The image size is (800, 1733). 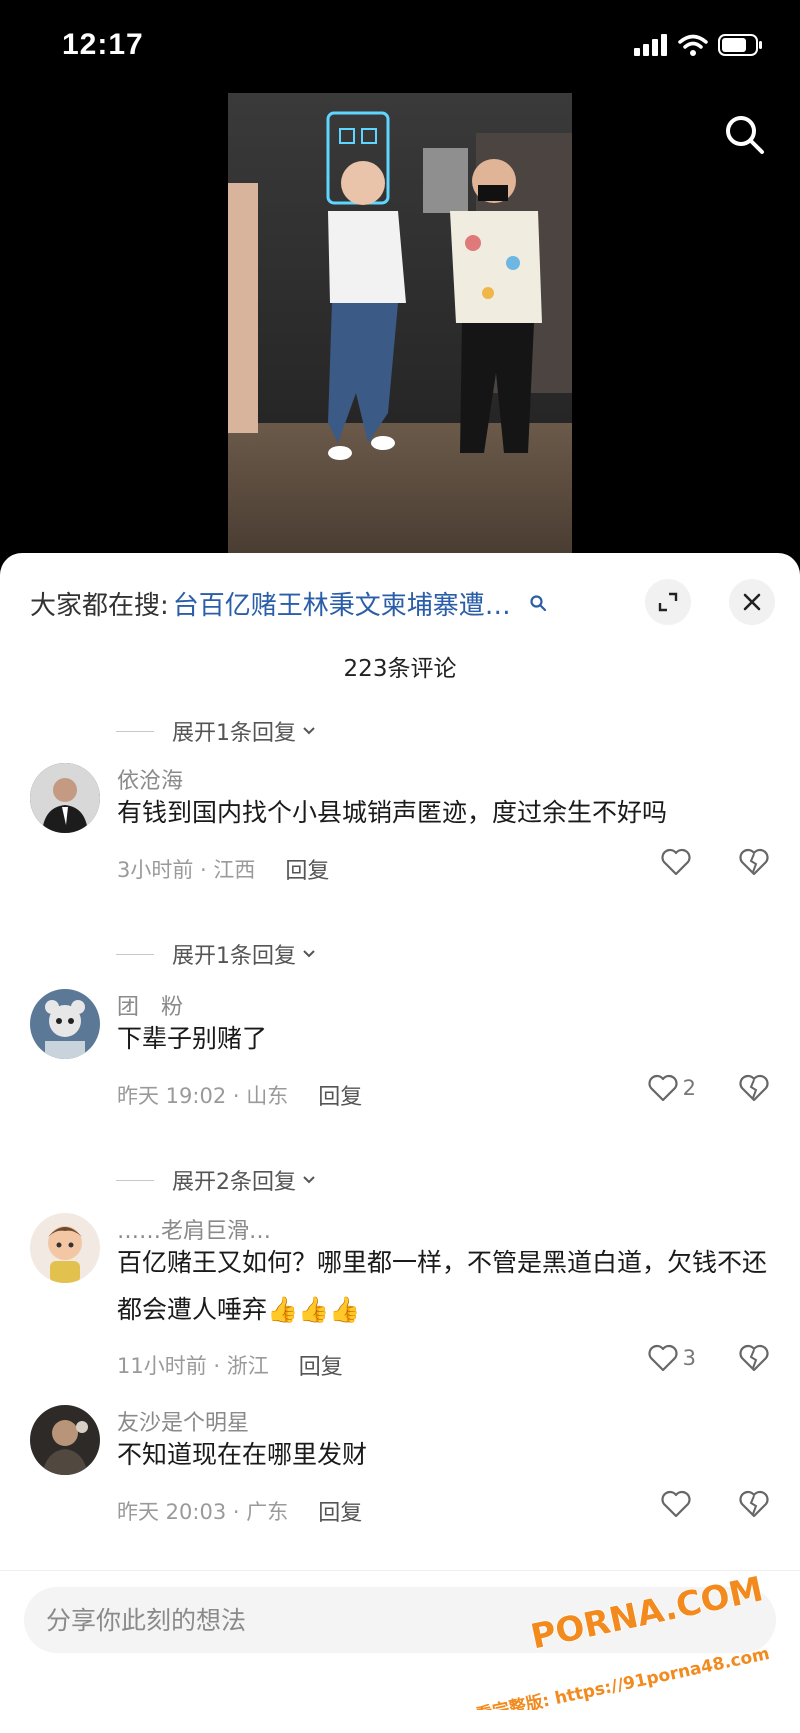 What do you see at coordinates (650, 45) in the screenshot?
I see `signal-icon` at bounding box center [650, 45].